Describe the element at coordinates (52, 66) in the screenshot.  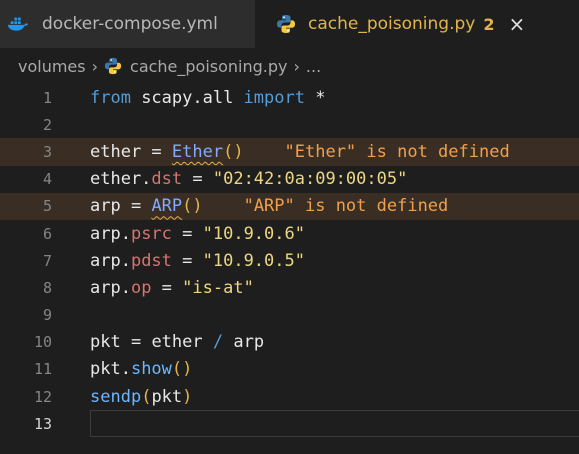
I see `breadcrumb-folder: volumes` at that location.